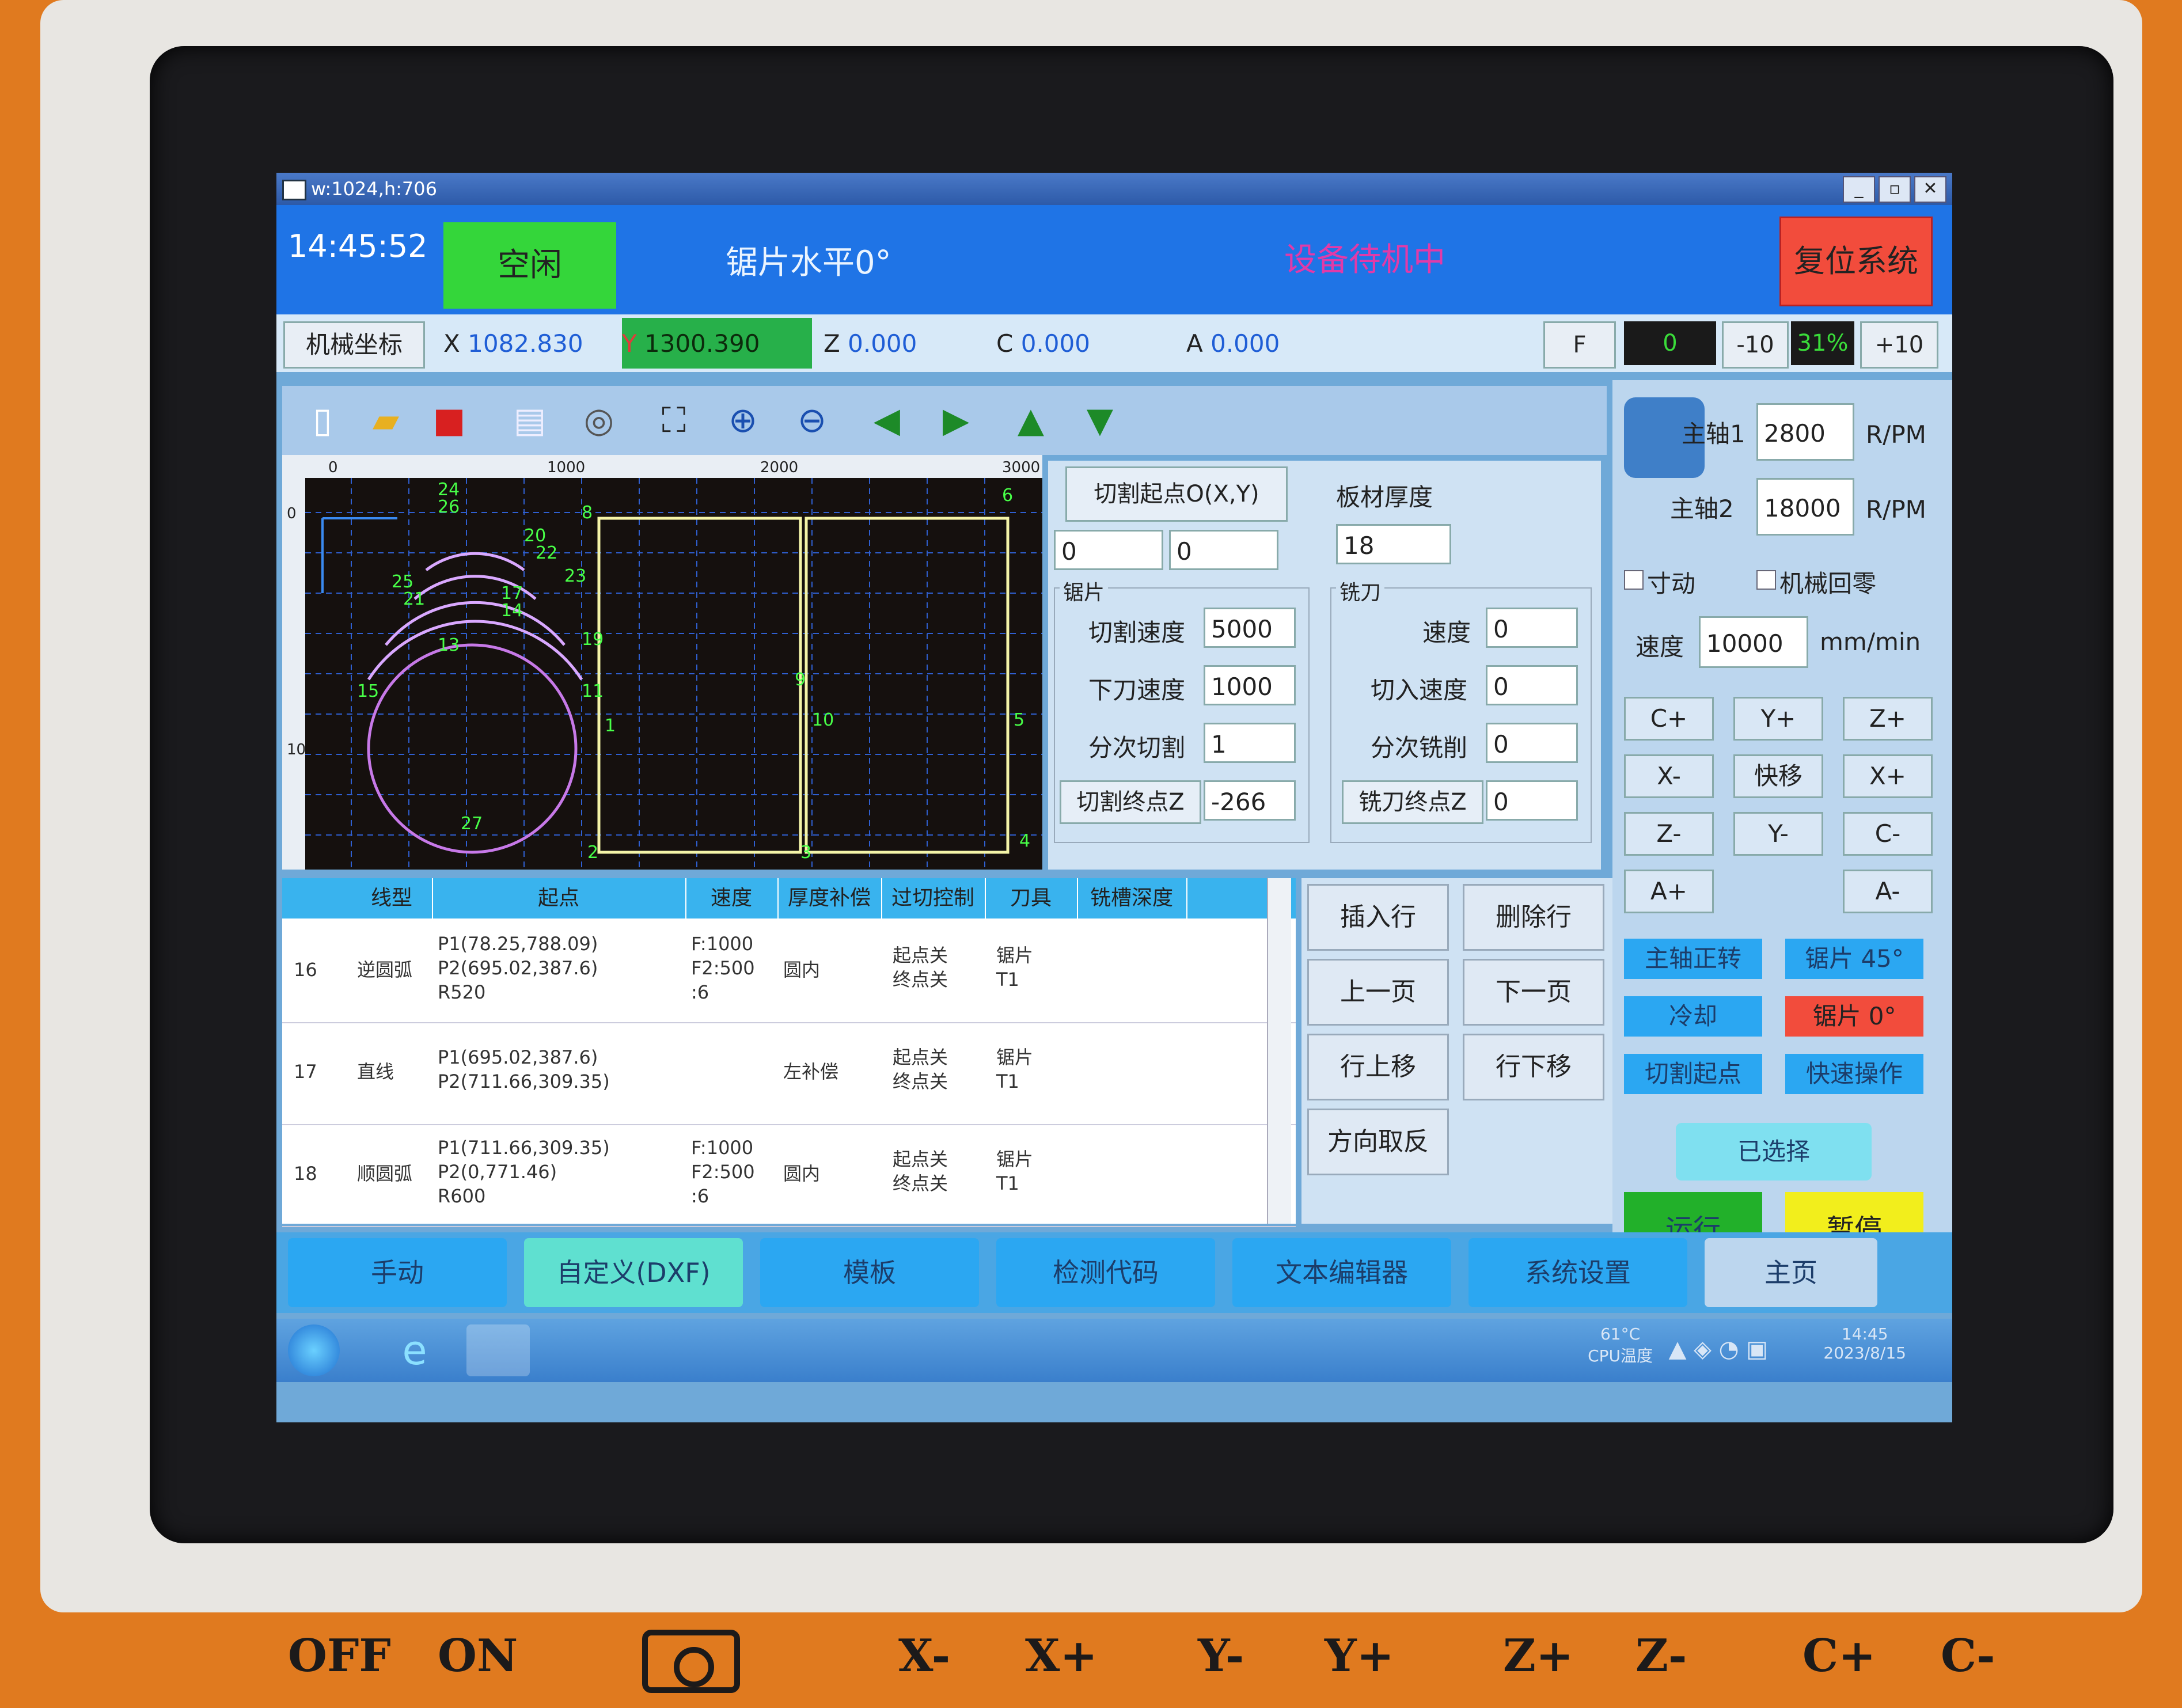 The image size is (2182, 1708). I want to click on save-button: ■, so click(449, 420).